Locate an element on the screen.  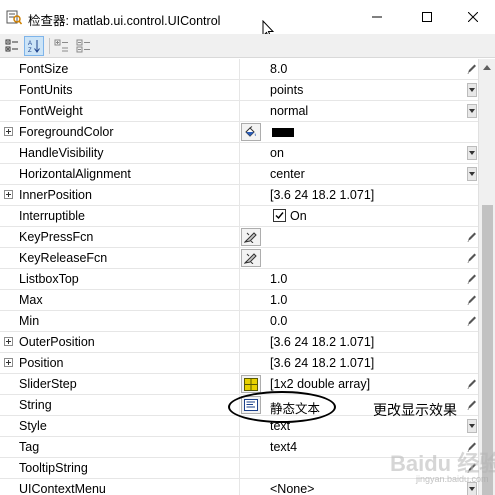
property-name: OuterPosition is located at coordinates (57, 342).